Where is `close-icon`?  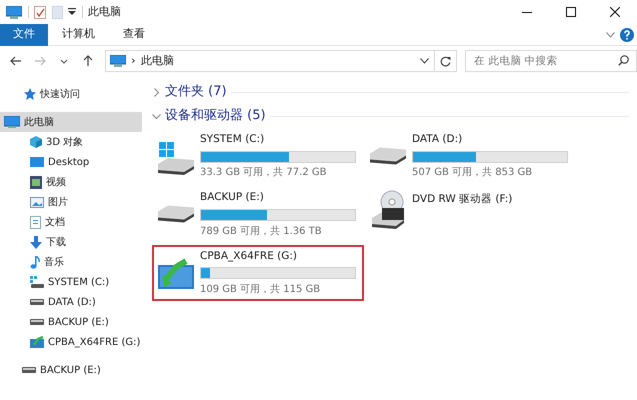
close-icon is located at coordinates (615, 12).